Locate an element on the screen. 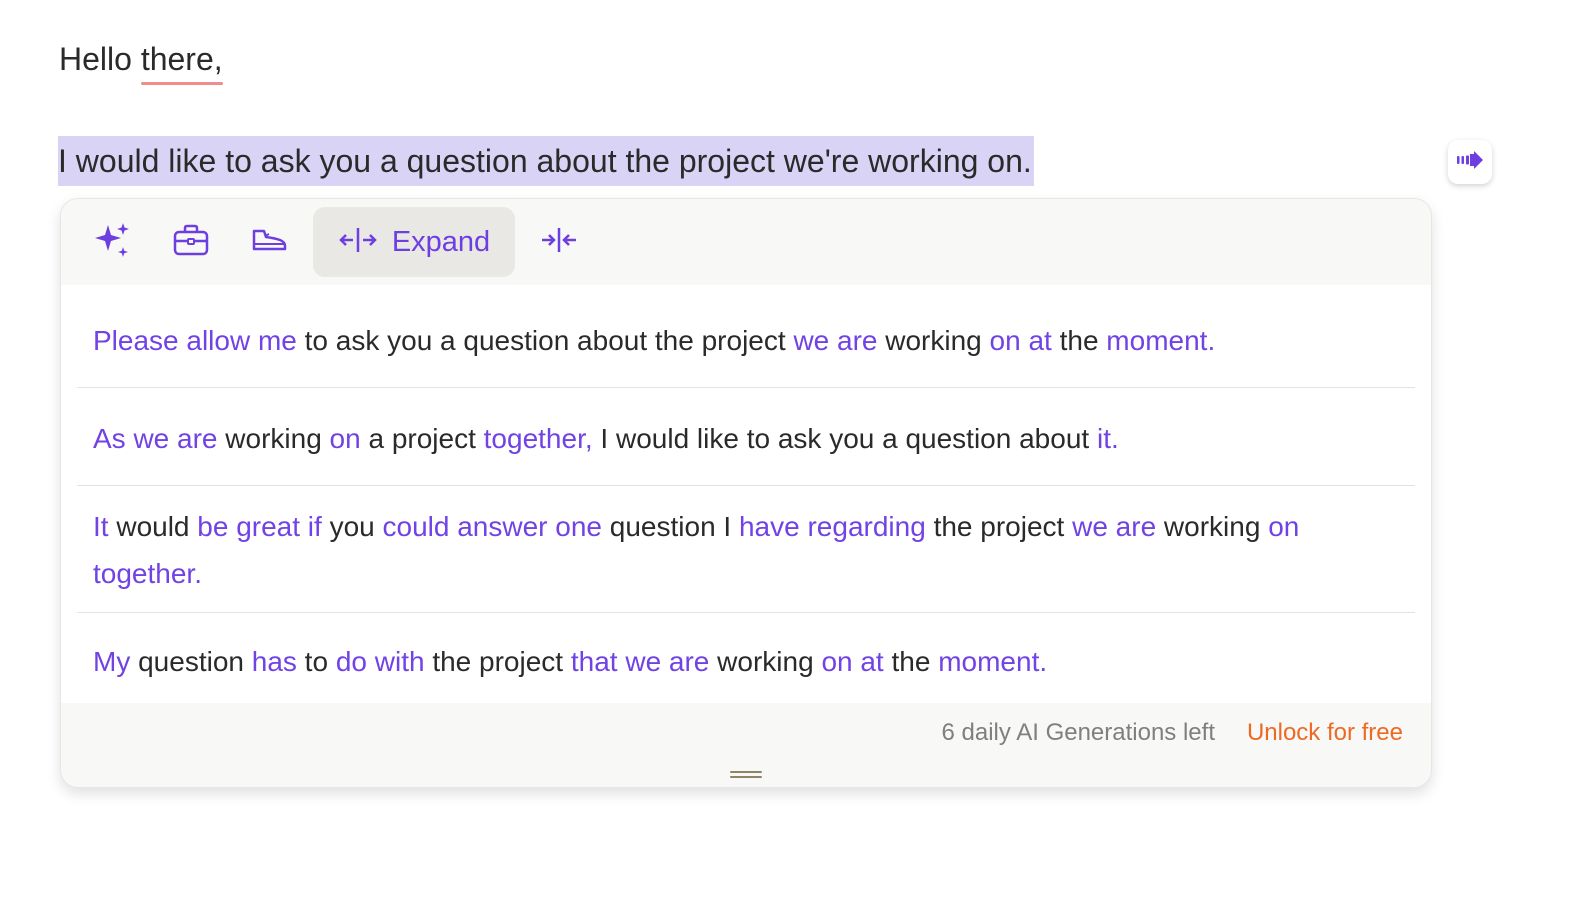 The width and height of the screenshot is (1590, 918). unchanged-text: to ask you a question about the project is located at coordinates (545, 340).